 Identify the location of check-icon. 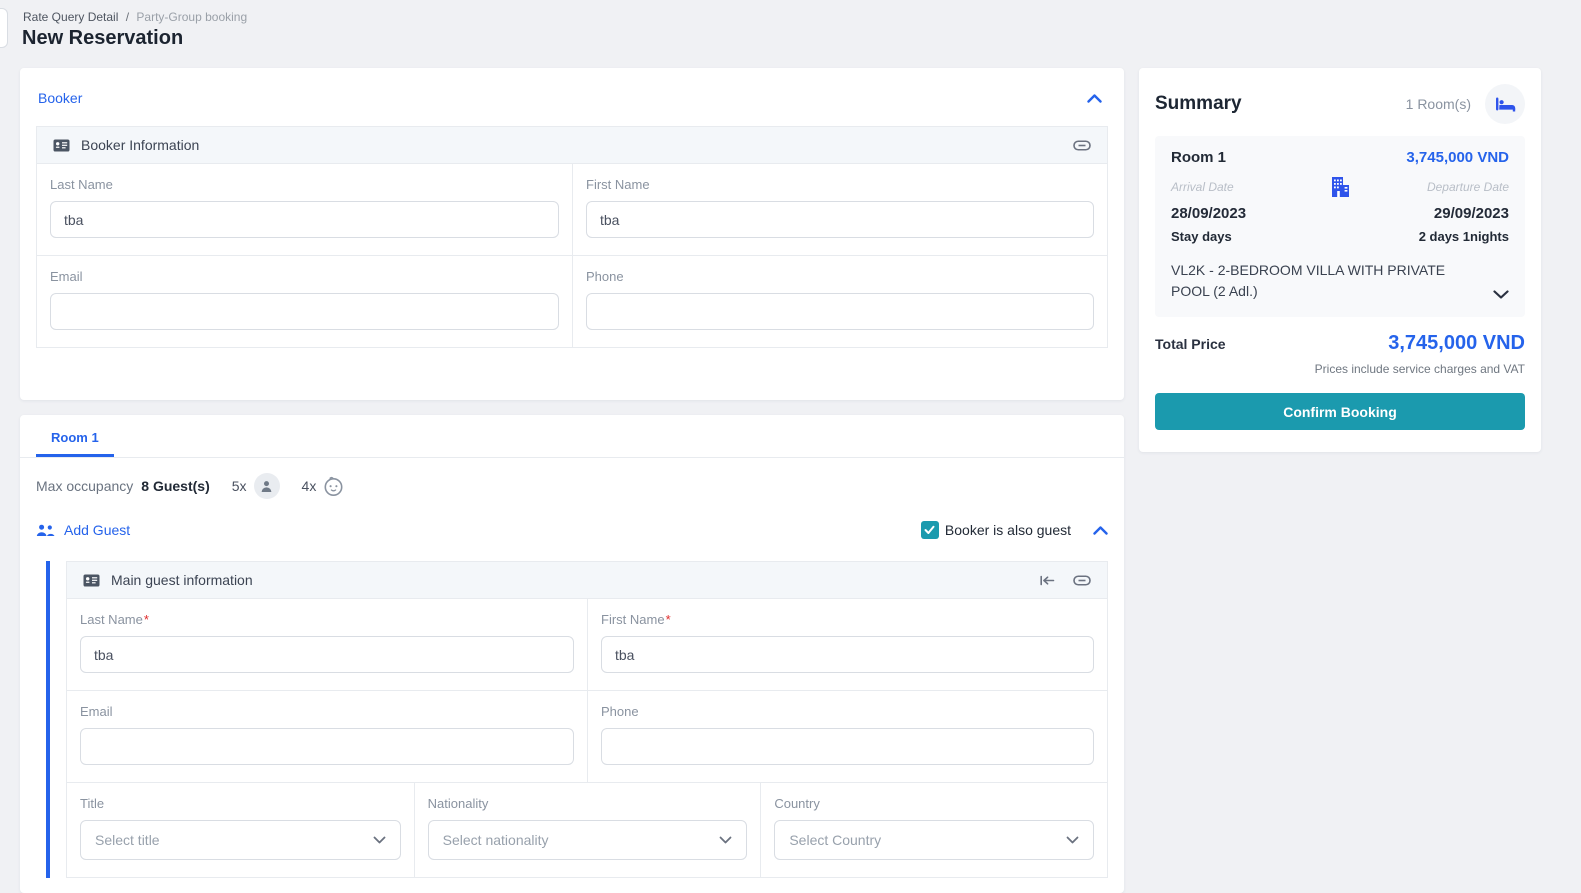
(929, 529).